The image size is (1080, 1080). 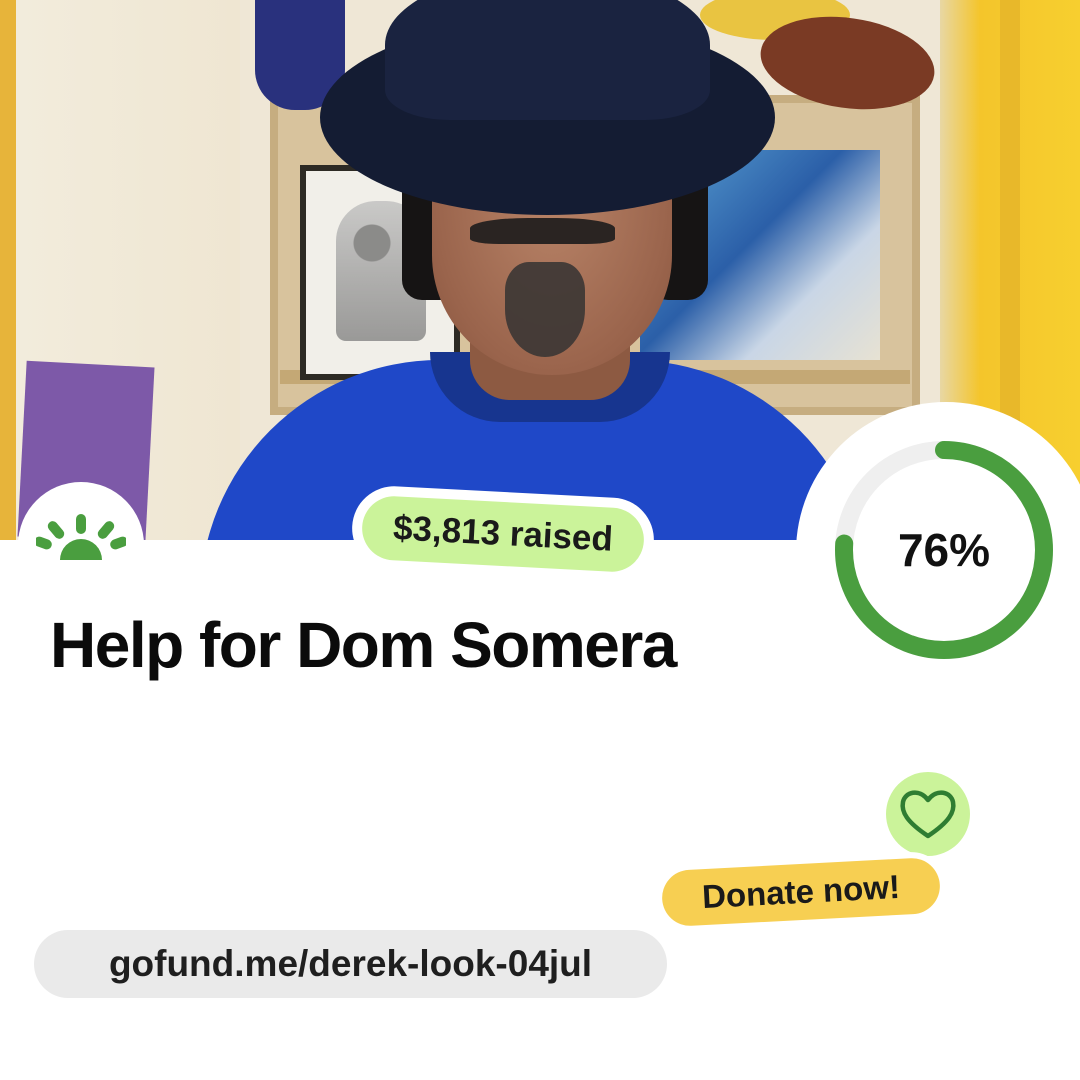 I want to click on progress-percent: 76%, so click(x=944, y=550).